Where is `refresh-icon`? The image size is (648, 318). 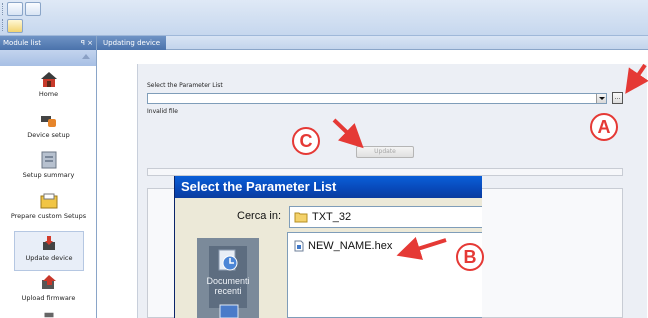
refresh-icon is located at coordinates (15, 9).